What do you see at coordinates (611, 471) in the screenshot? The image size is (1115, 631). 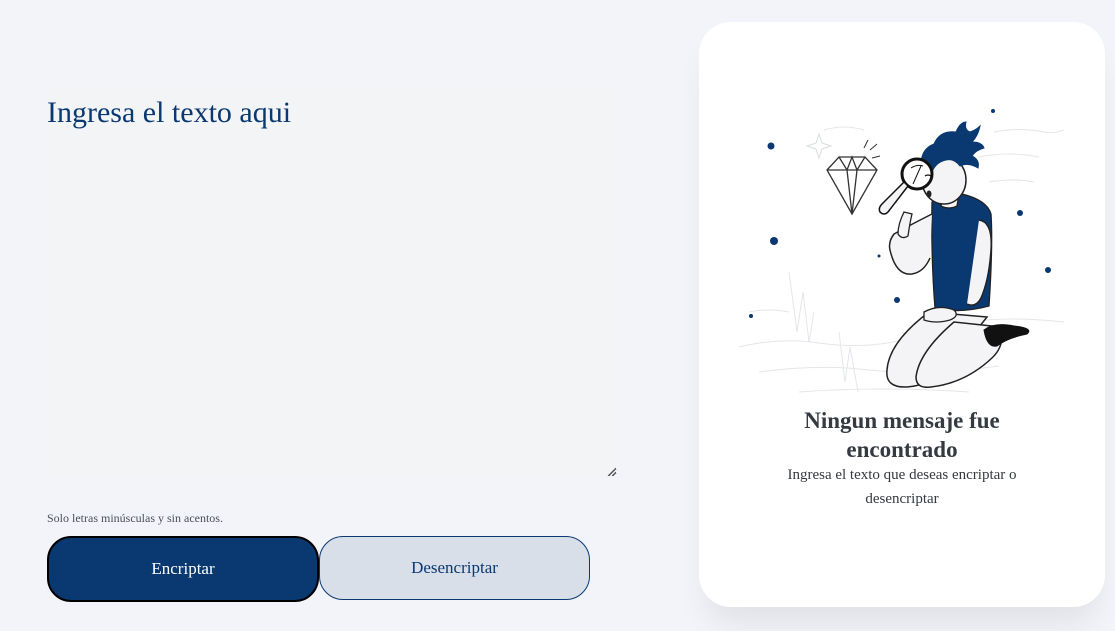 I see `resize-grip-icon` at bounding box center [611, 471].